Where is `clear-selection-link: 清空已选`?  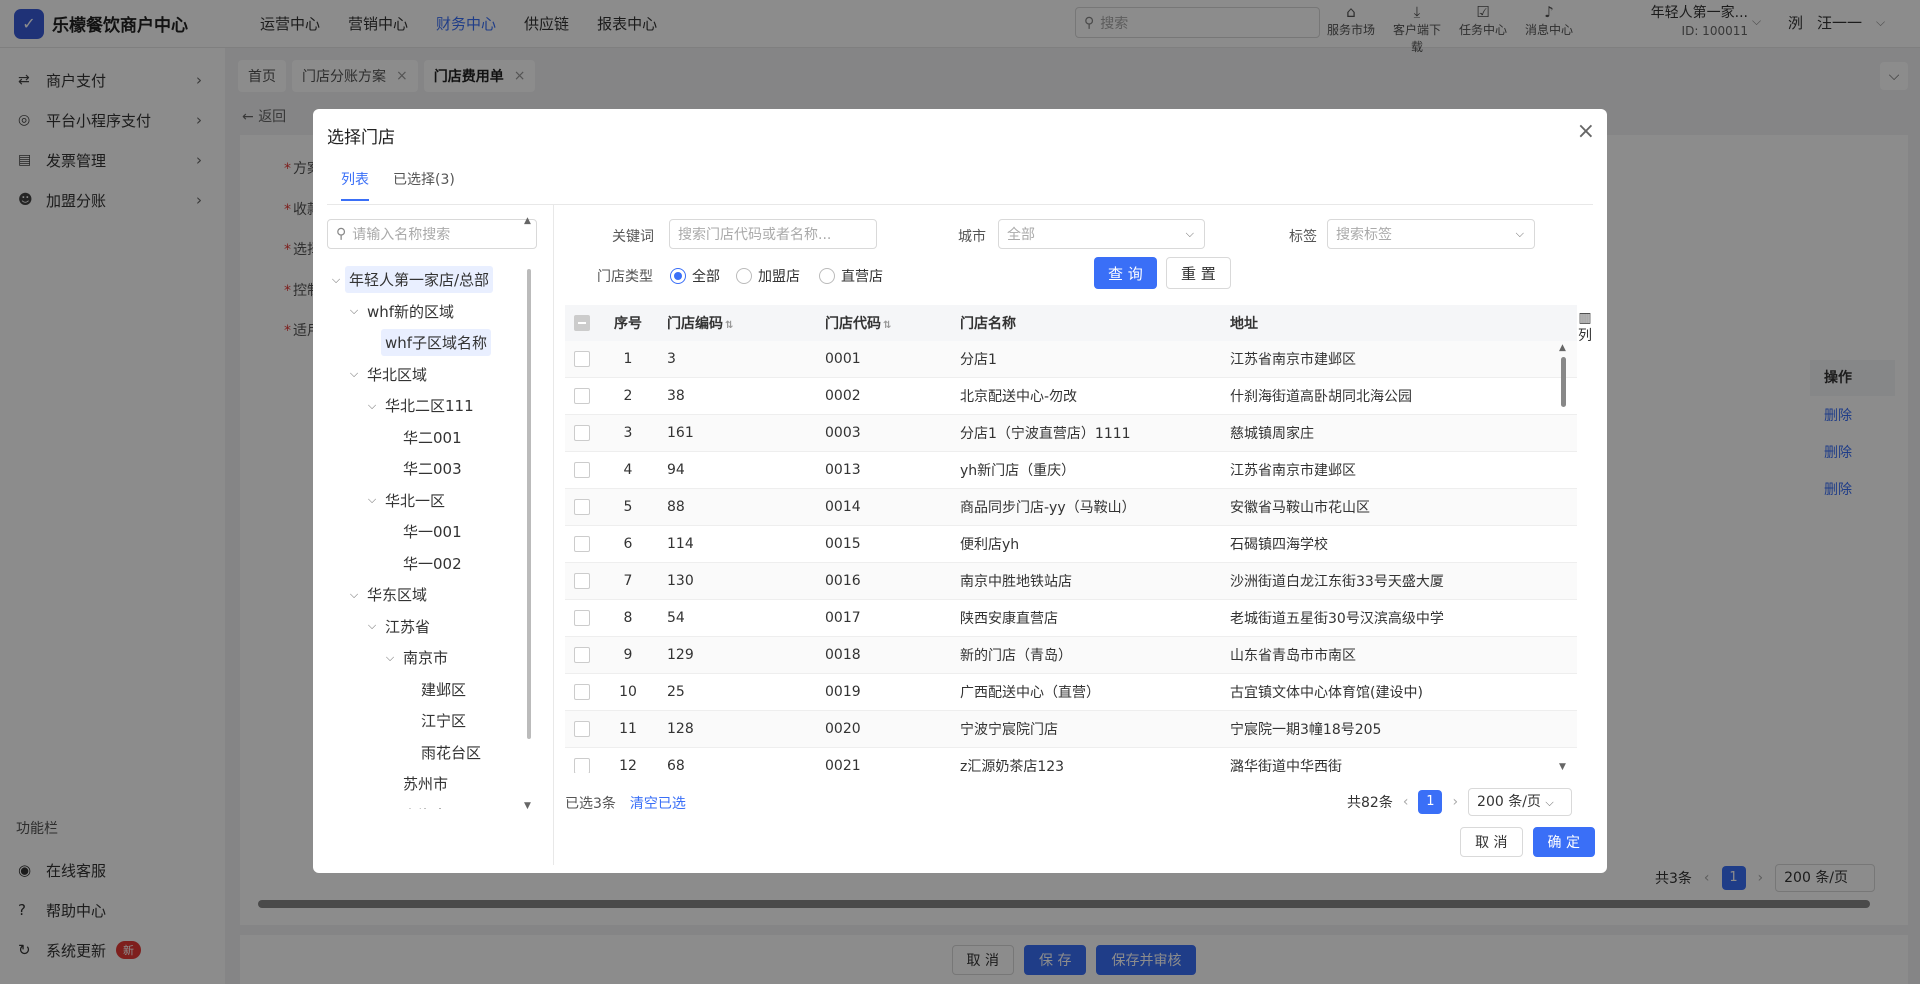
clear-selection-link: 清空已选 is located at coordinates (658, 804).